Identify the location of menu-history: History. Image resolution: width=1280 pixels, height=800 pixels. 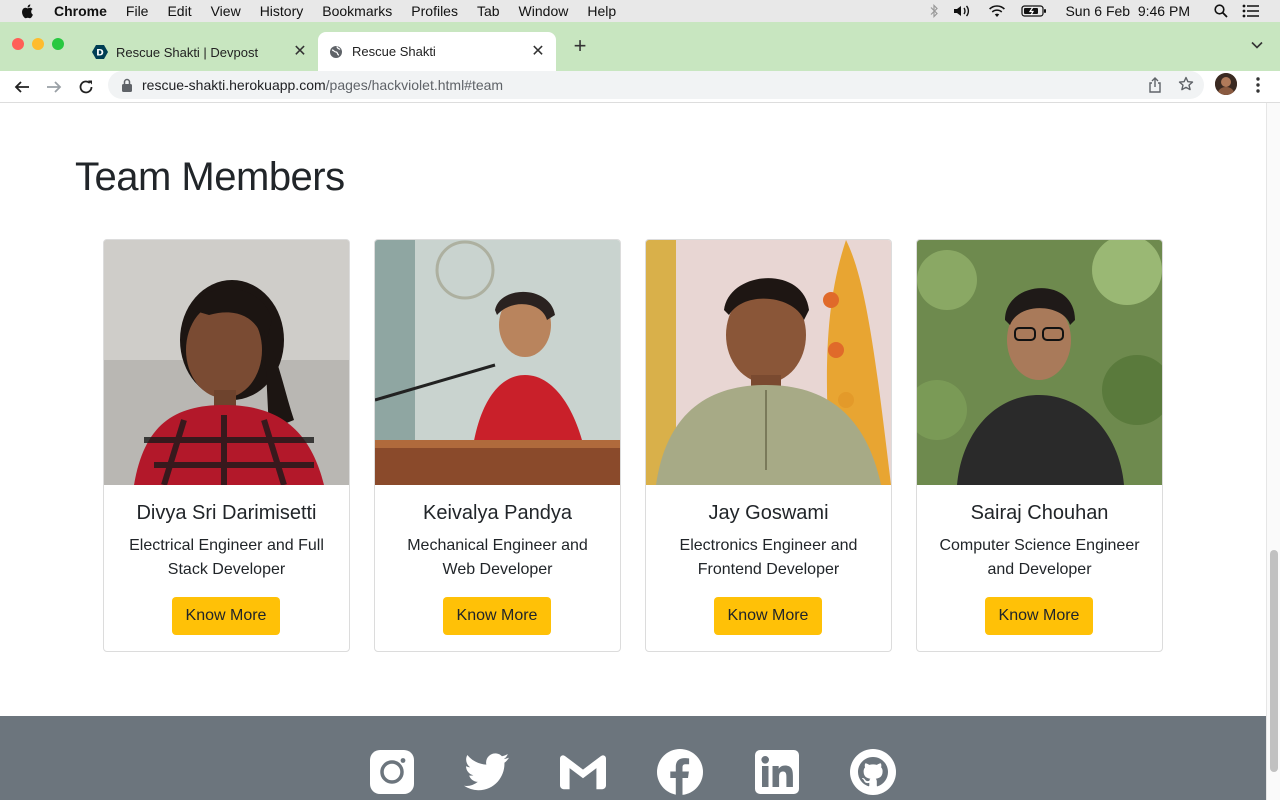
(282, 11).